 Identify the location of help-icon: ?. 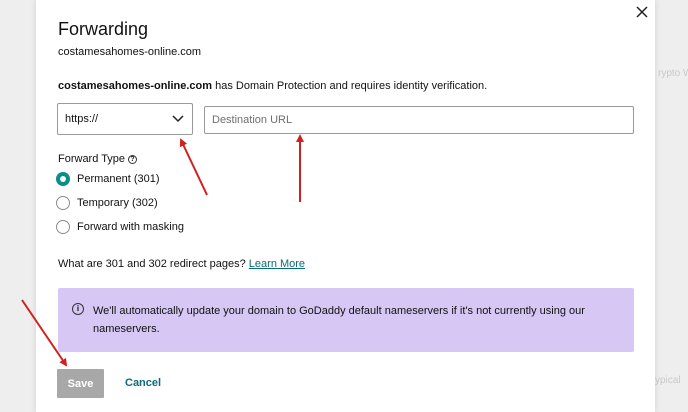
(133, 159).